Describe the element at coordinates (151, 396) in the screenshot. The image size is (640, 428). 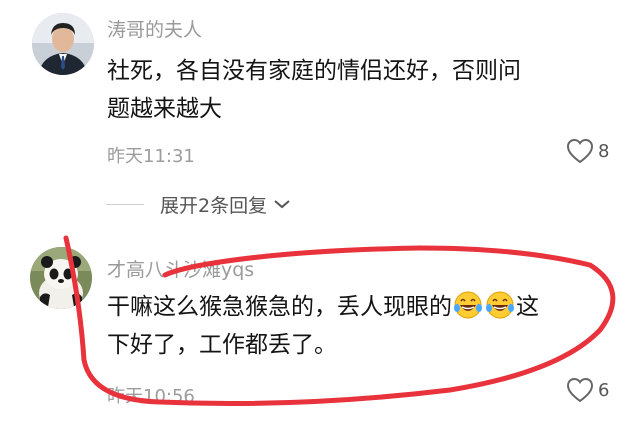
I see `comment-timestamp: 昨天10:56` at that location.